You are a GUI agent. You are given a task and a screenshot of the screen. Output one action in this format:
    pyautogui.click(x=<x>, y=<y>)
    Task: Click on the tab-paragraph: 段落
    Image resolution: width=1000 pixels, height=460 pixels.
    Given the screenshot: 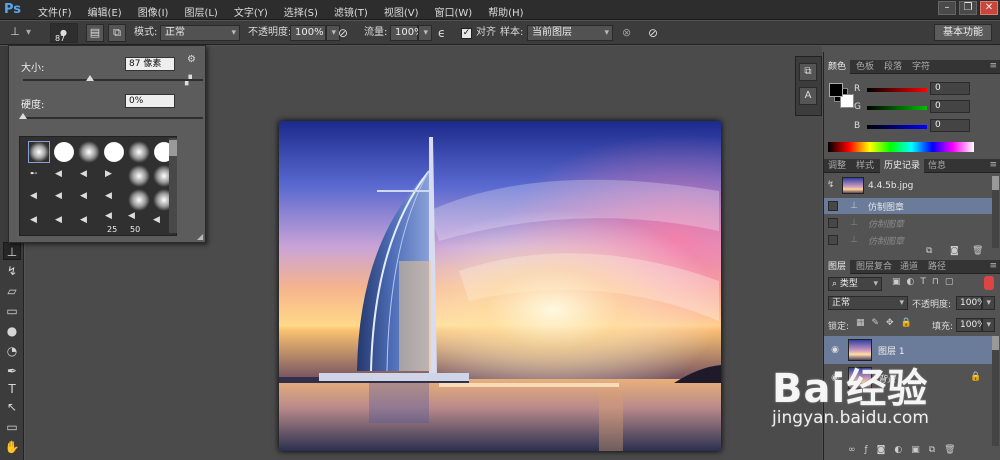 What is the action you would take?
    pyautogui.click(x=893, y=67)
    